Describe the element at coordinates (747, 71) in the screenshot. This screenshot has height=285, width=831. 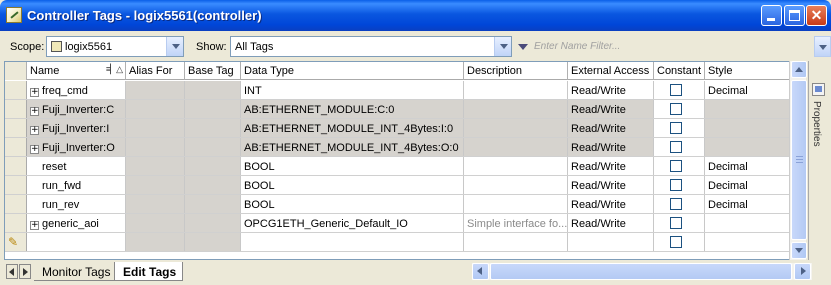
I see `header-col-style: Style` at that location.